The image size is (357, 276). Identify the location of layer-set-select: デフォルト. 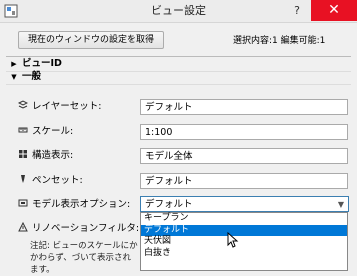
(244, 107).